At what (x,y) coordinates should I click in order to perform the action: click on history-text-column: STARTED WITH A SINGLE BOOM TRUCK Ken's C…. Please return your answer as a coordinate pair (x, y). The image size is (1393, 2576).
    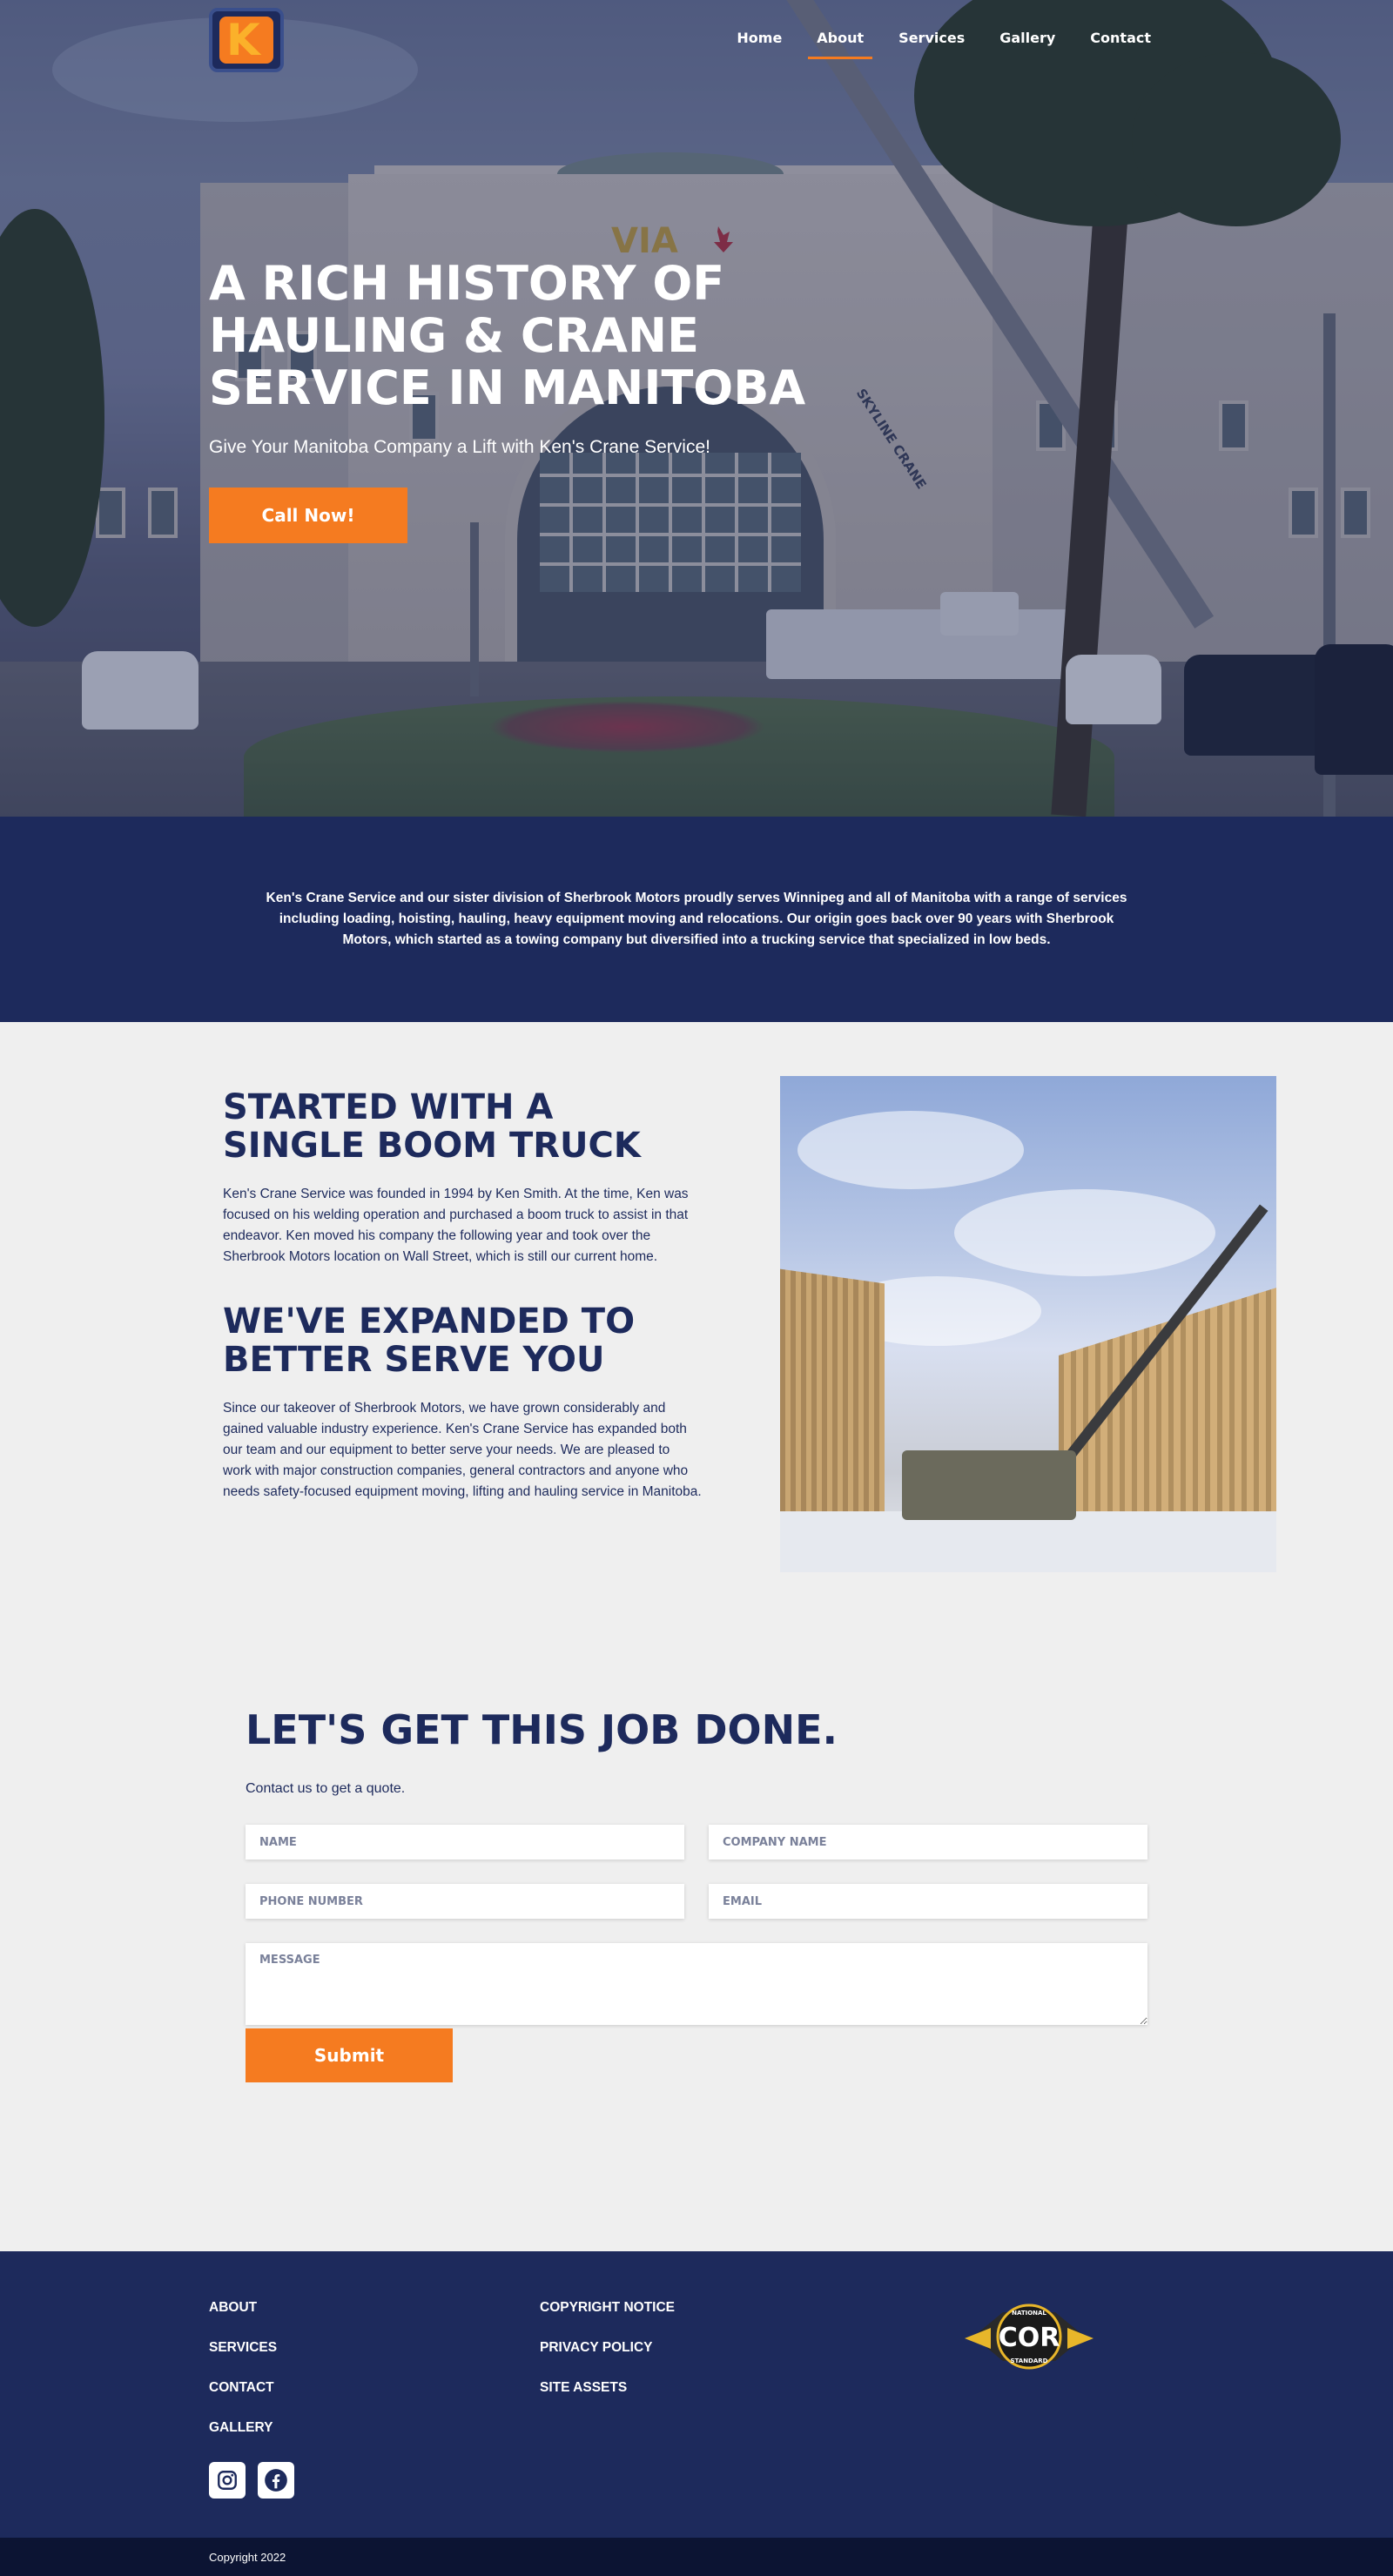
    Looking at the image, I should click on (463, 1295).